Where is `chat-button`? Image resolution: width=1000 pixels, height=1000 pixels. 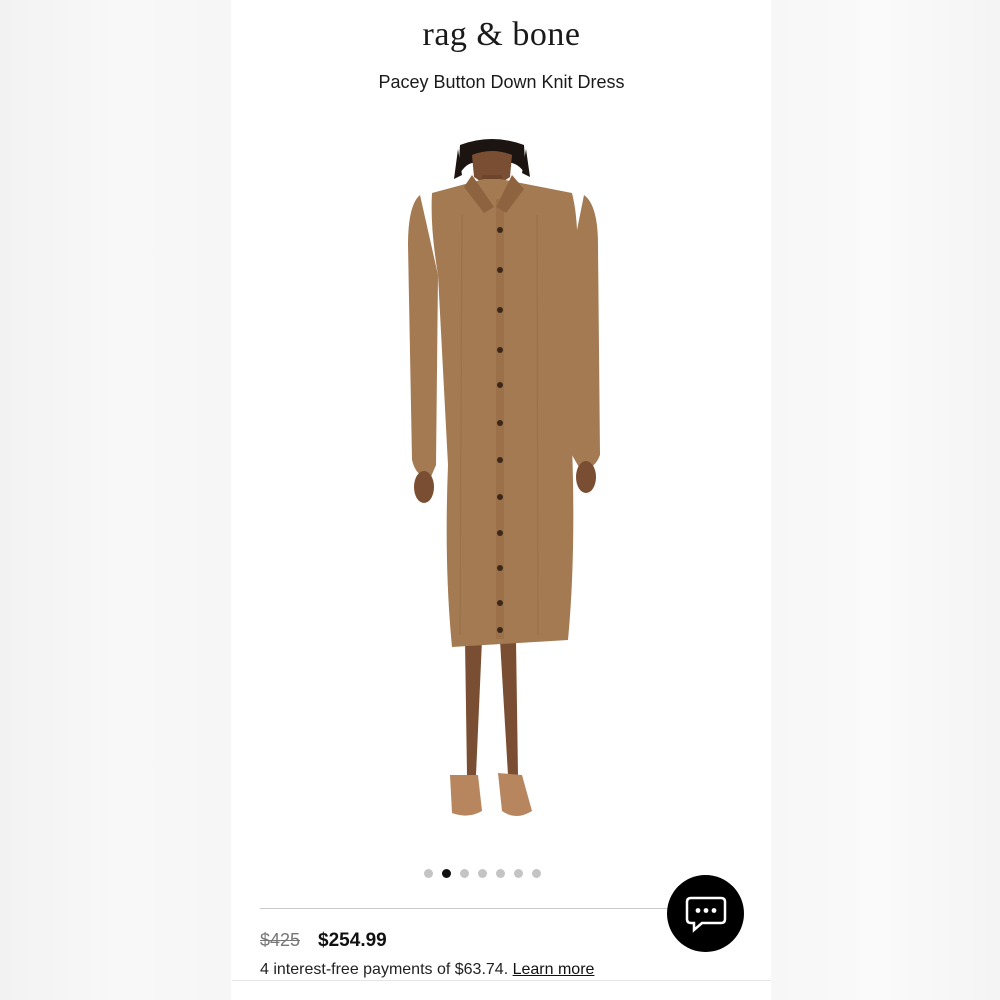
chat-button is located at coordinates (705, 913).